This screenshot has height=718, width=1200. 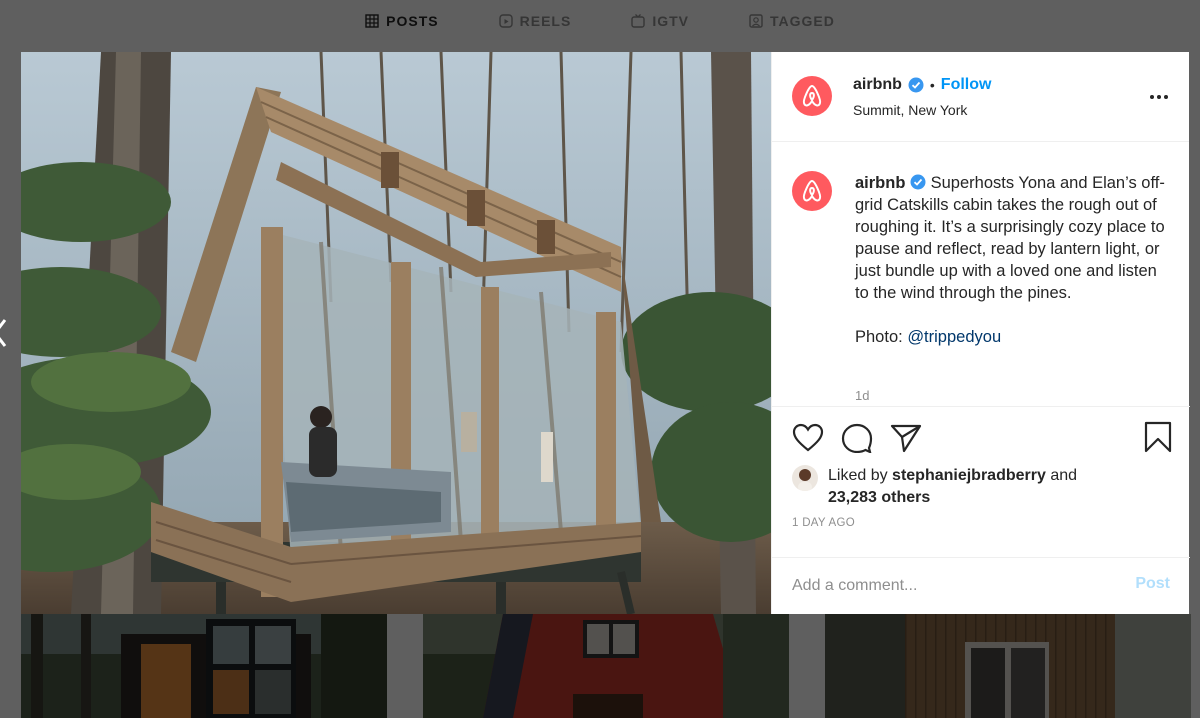 I want to click on share-button, so click(x=906, y=440).